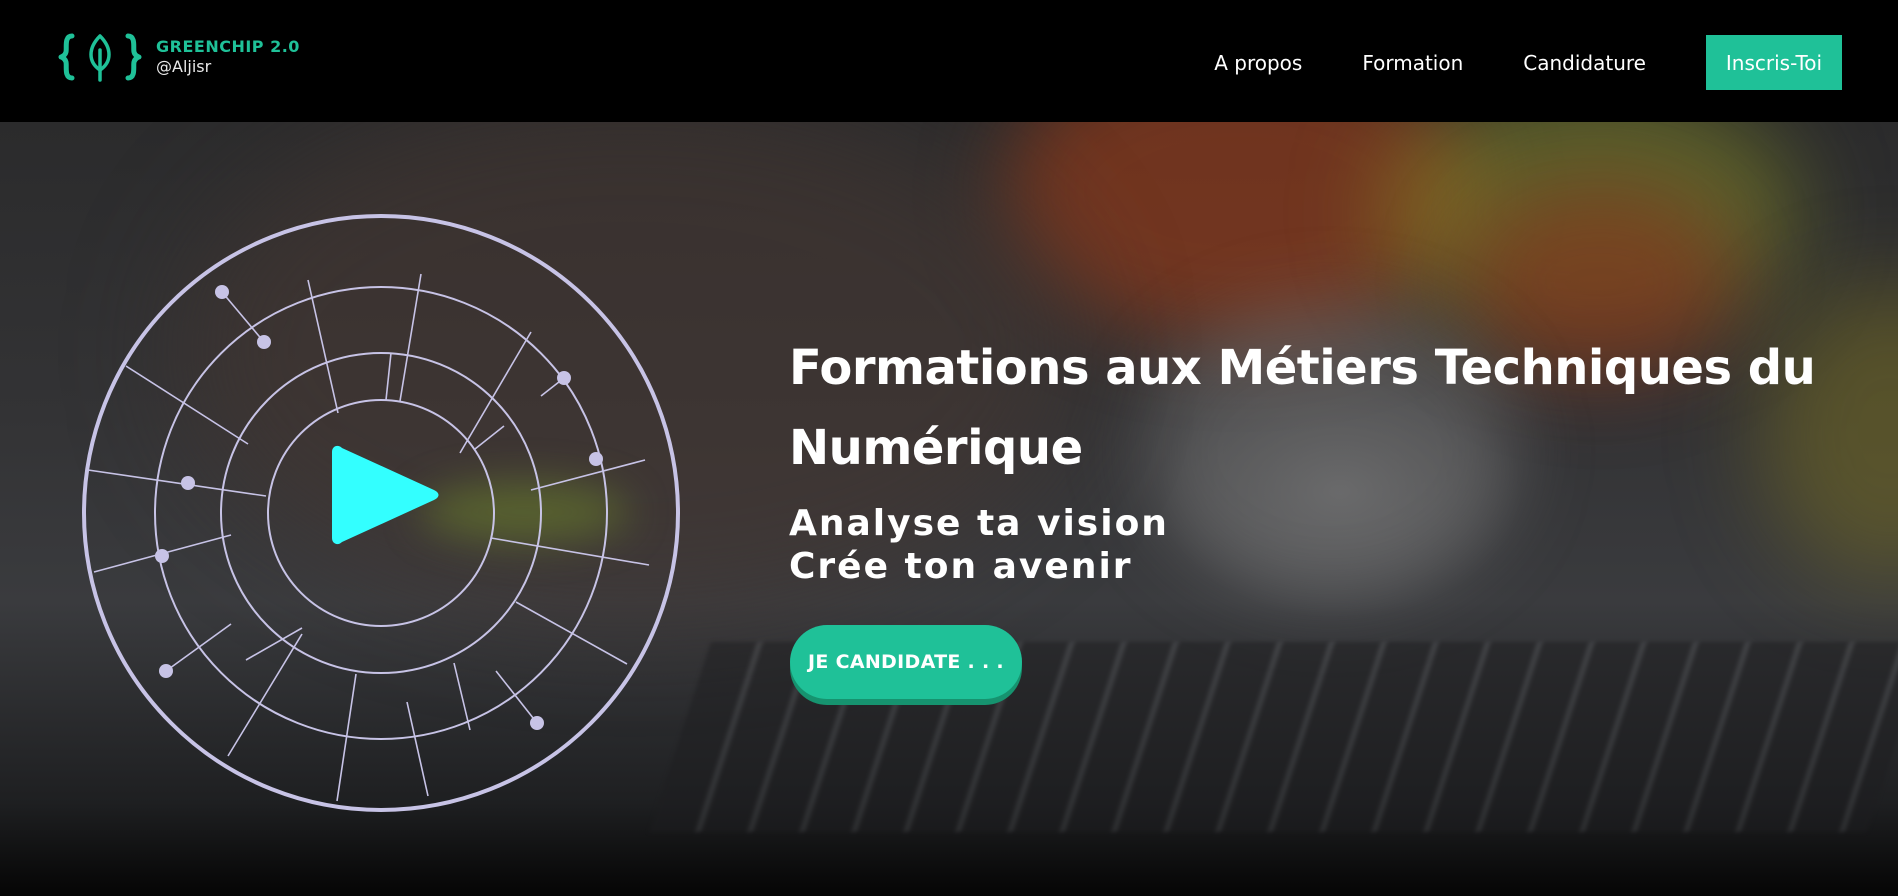 This screenshot has width=1898, height=896. What do you see at coordinates (1584, 63) in the screenshot?
I see `nav-link-candidature: Candidature` at bounding box center [1584, 63].